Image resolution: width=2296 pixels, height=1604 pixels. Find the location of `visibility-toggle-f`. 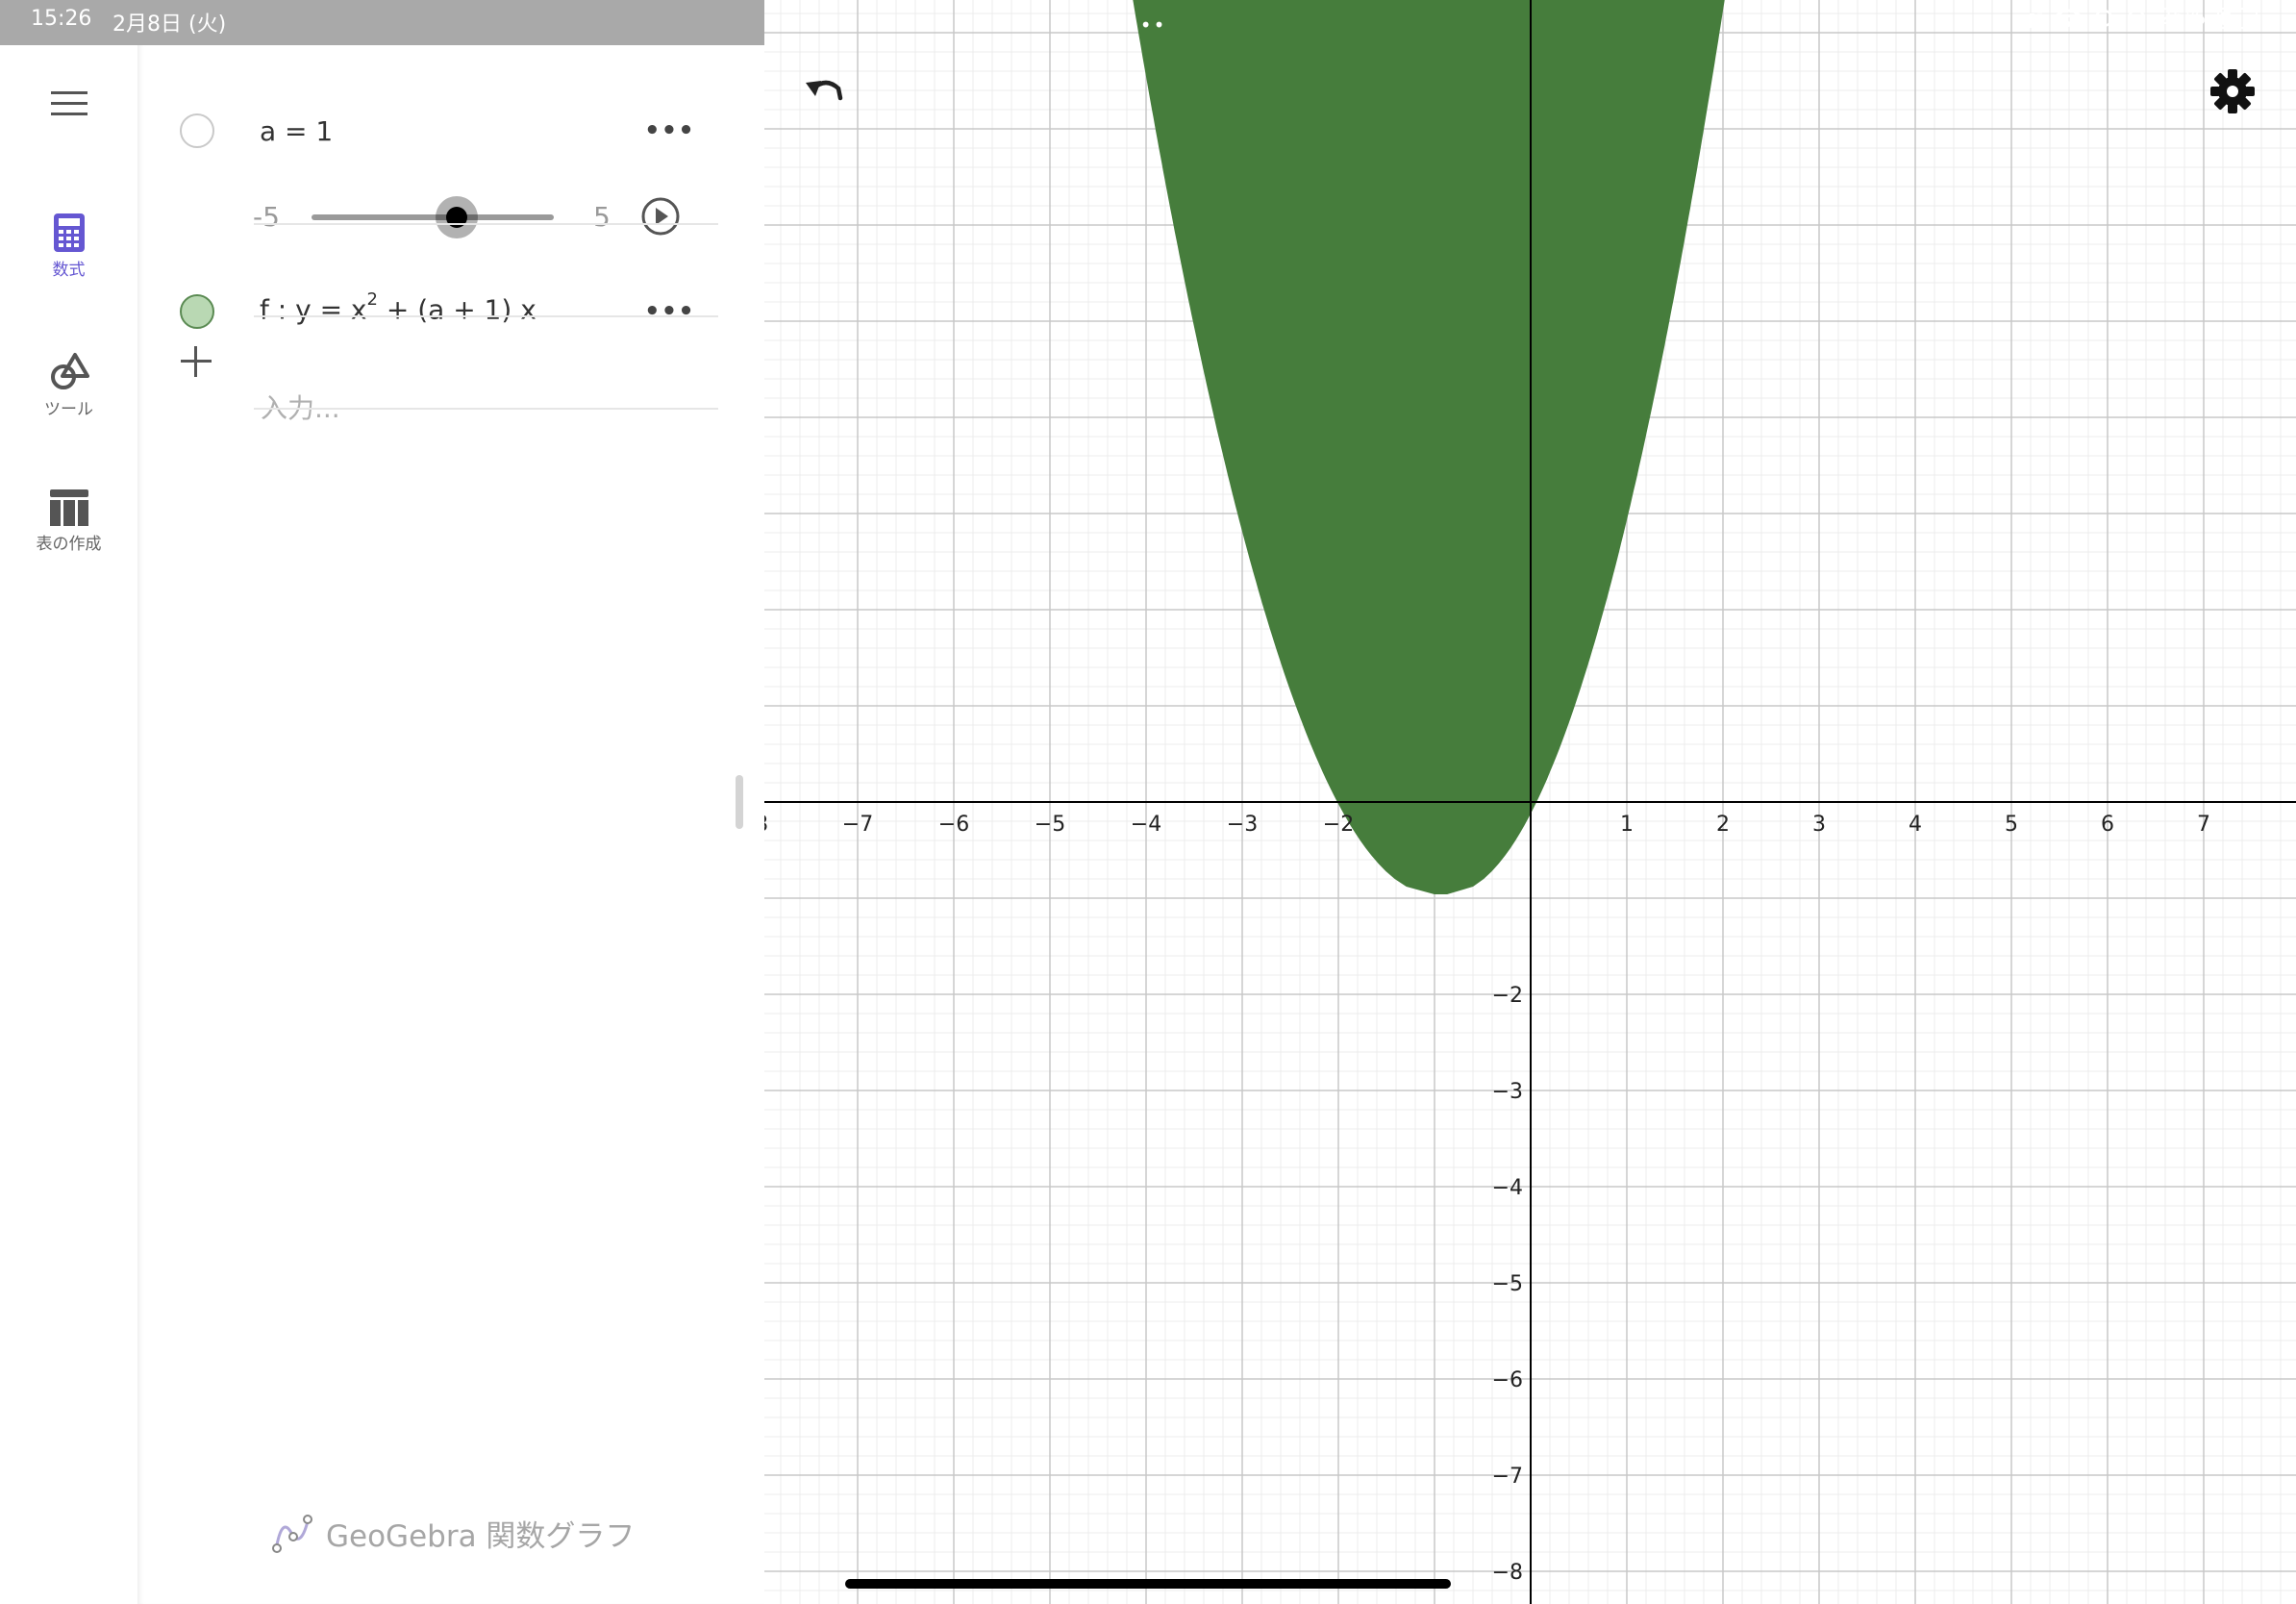

visibility-toggle-f is located at coordinates (197, 311).